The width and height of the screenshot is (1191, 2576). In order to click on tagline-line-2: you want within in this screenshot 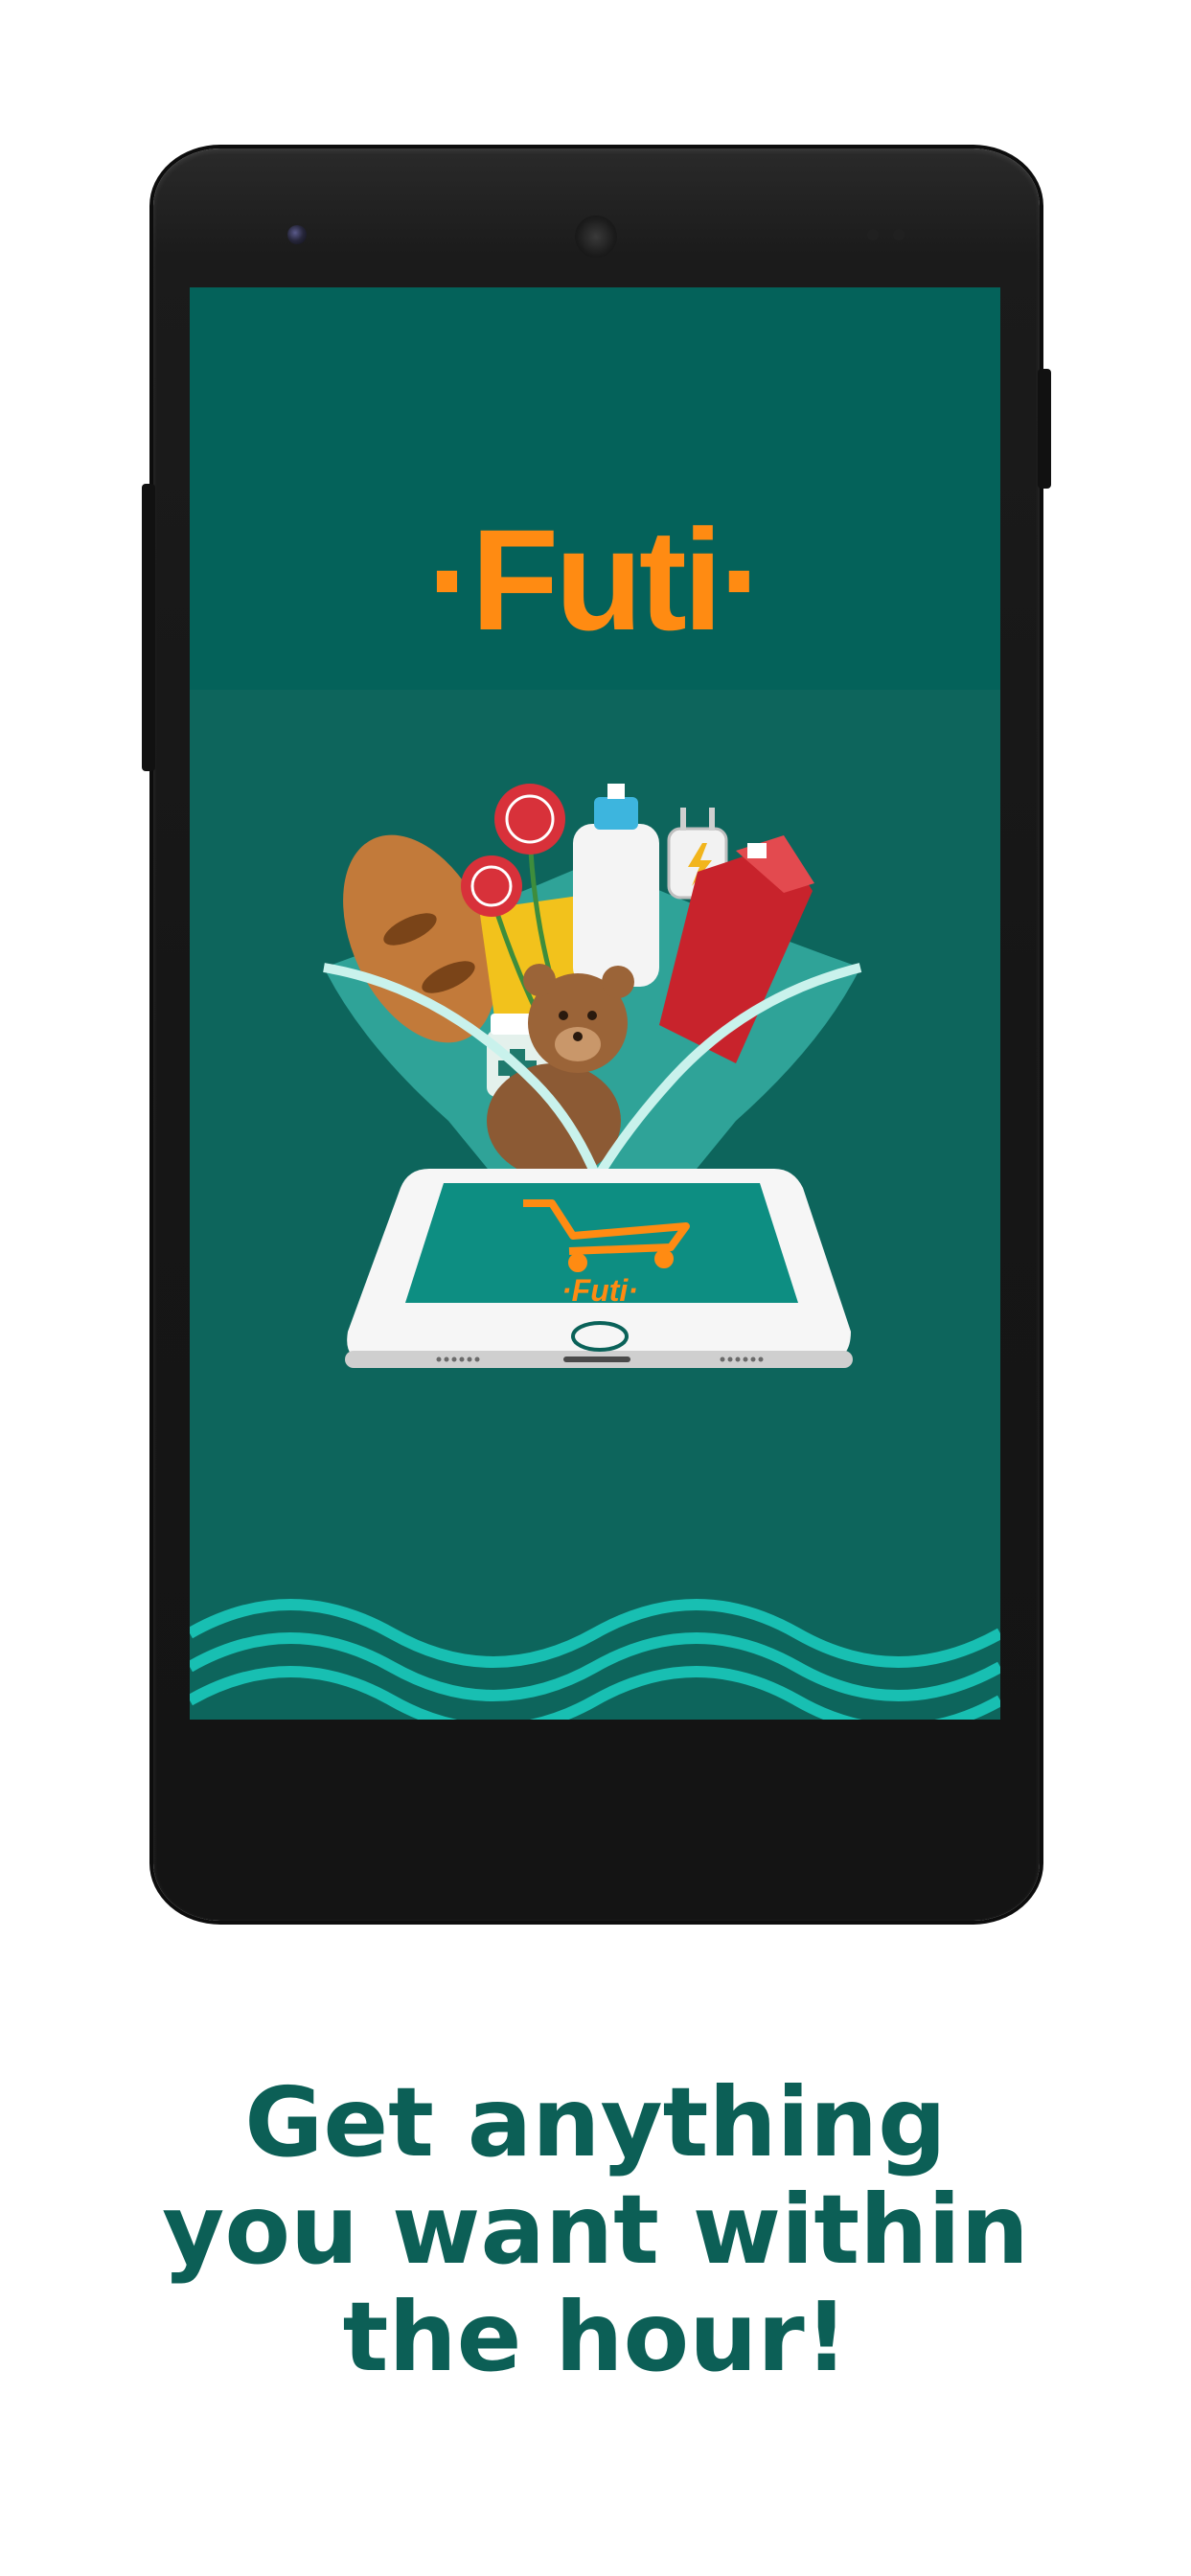, I will do `click(595, 2230)`.